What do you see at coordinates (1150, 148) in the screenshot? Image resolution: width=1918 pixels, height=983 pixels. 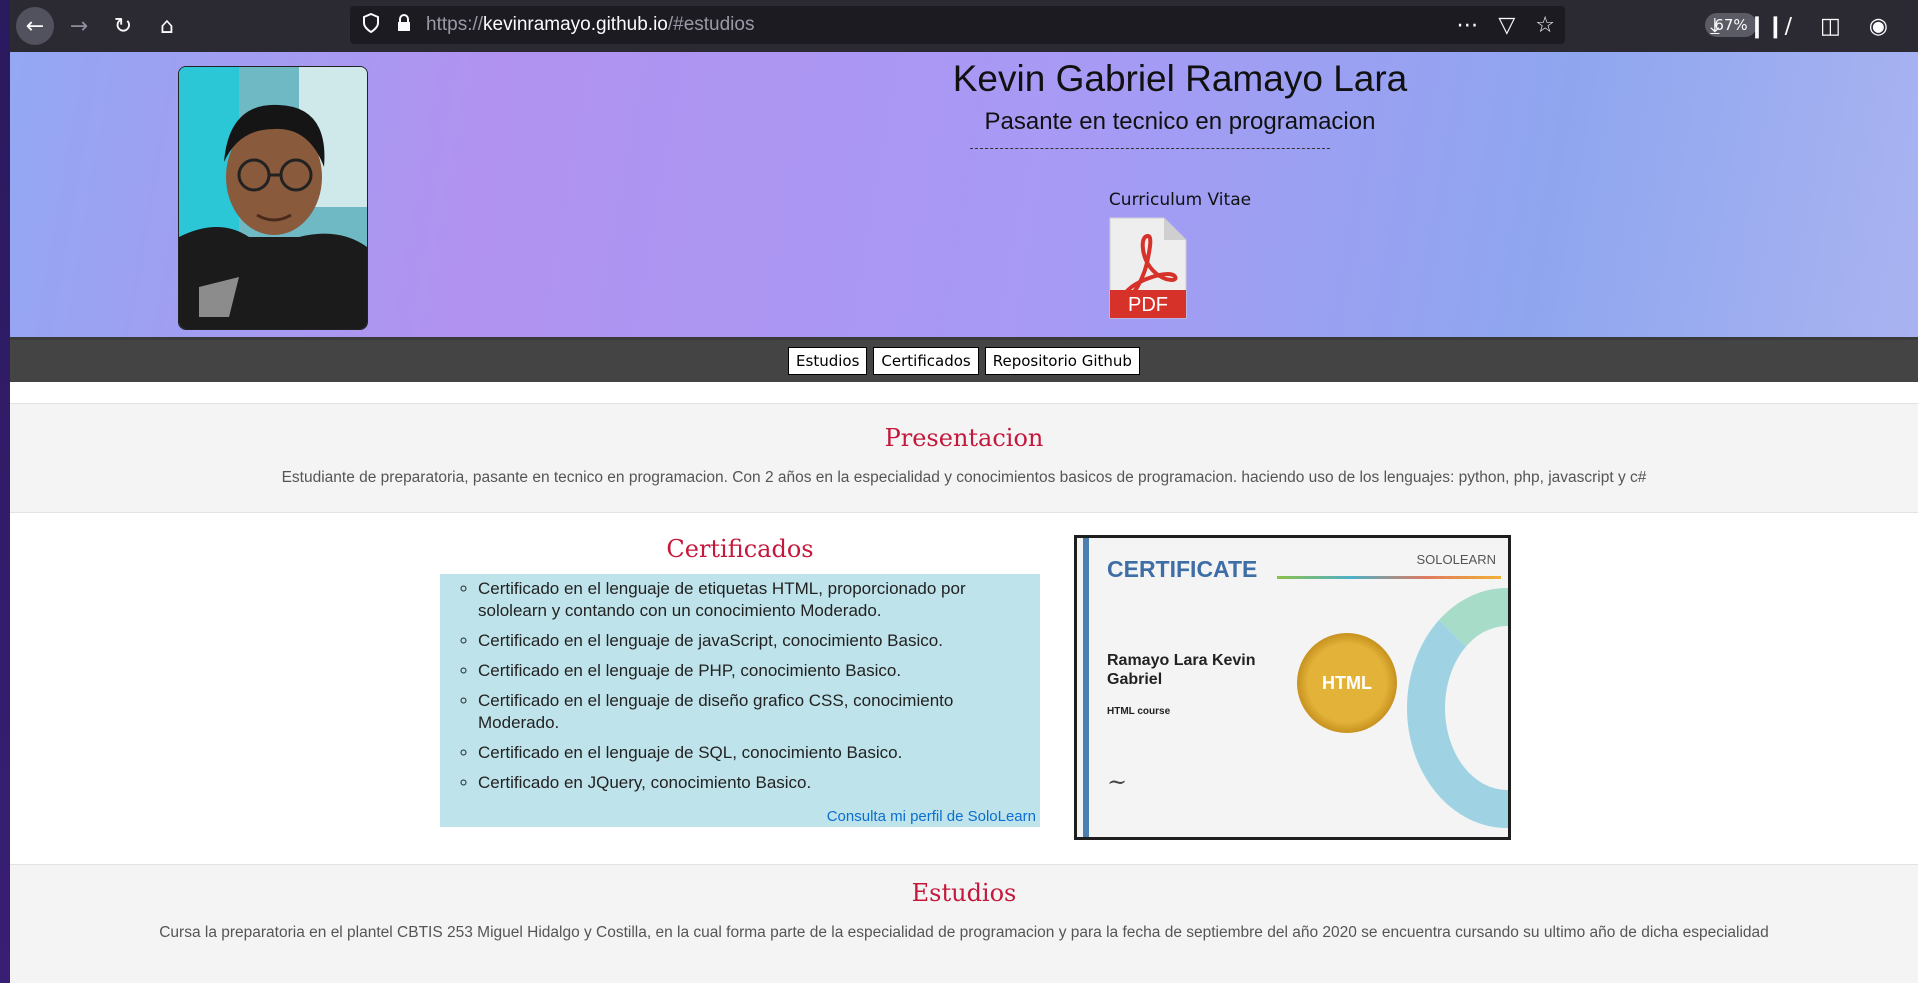 I see `divider` at bounding box center [1150, 148].